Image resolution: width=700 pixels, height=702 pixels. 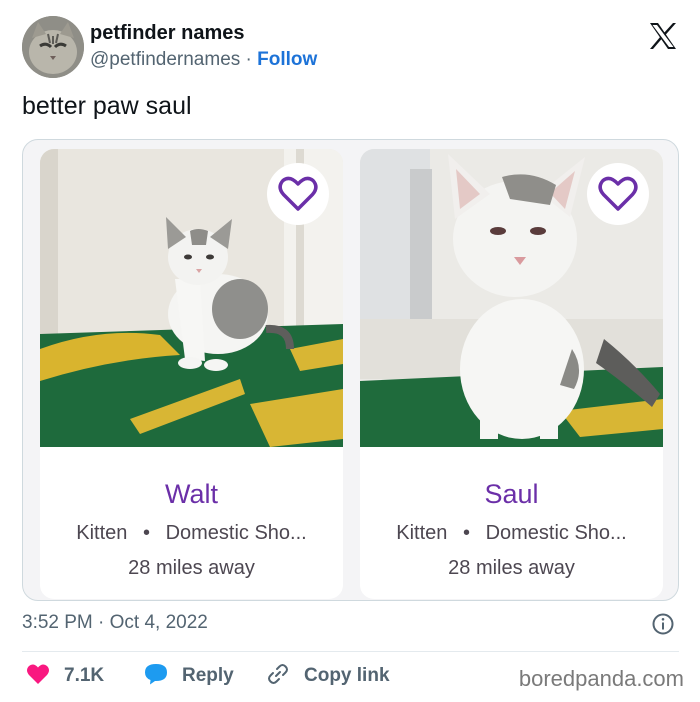 I want to click on avatar, so click(x=53, y=47).